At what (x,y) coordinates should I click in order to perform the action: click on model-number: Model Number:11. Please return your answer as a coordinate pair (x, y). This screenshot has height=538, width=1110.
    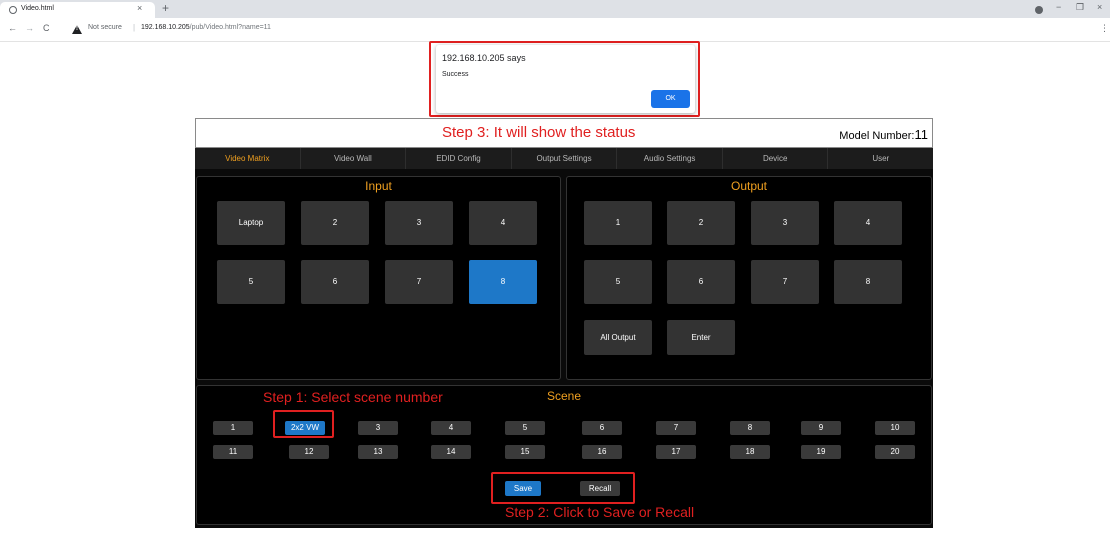
    Looking at the image, I should click on (883, 134).